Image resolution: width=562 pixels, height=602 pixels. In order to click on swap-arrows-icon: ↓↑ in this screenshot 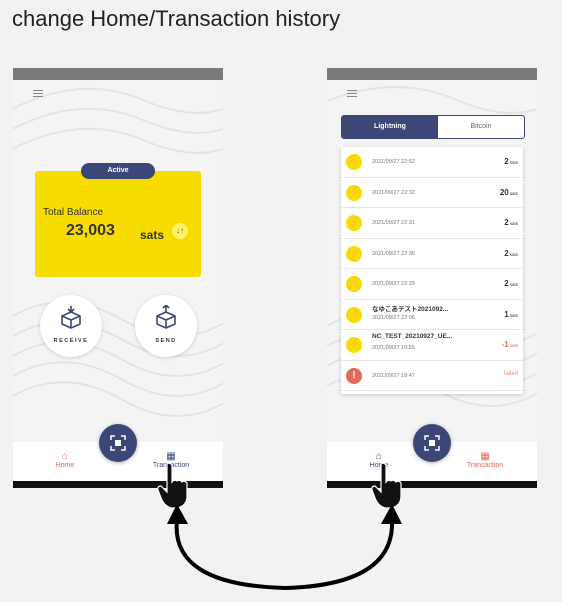, I will do `click(180, 231)`.